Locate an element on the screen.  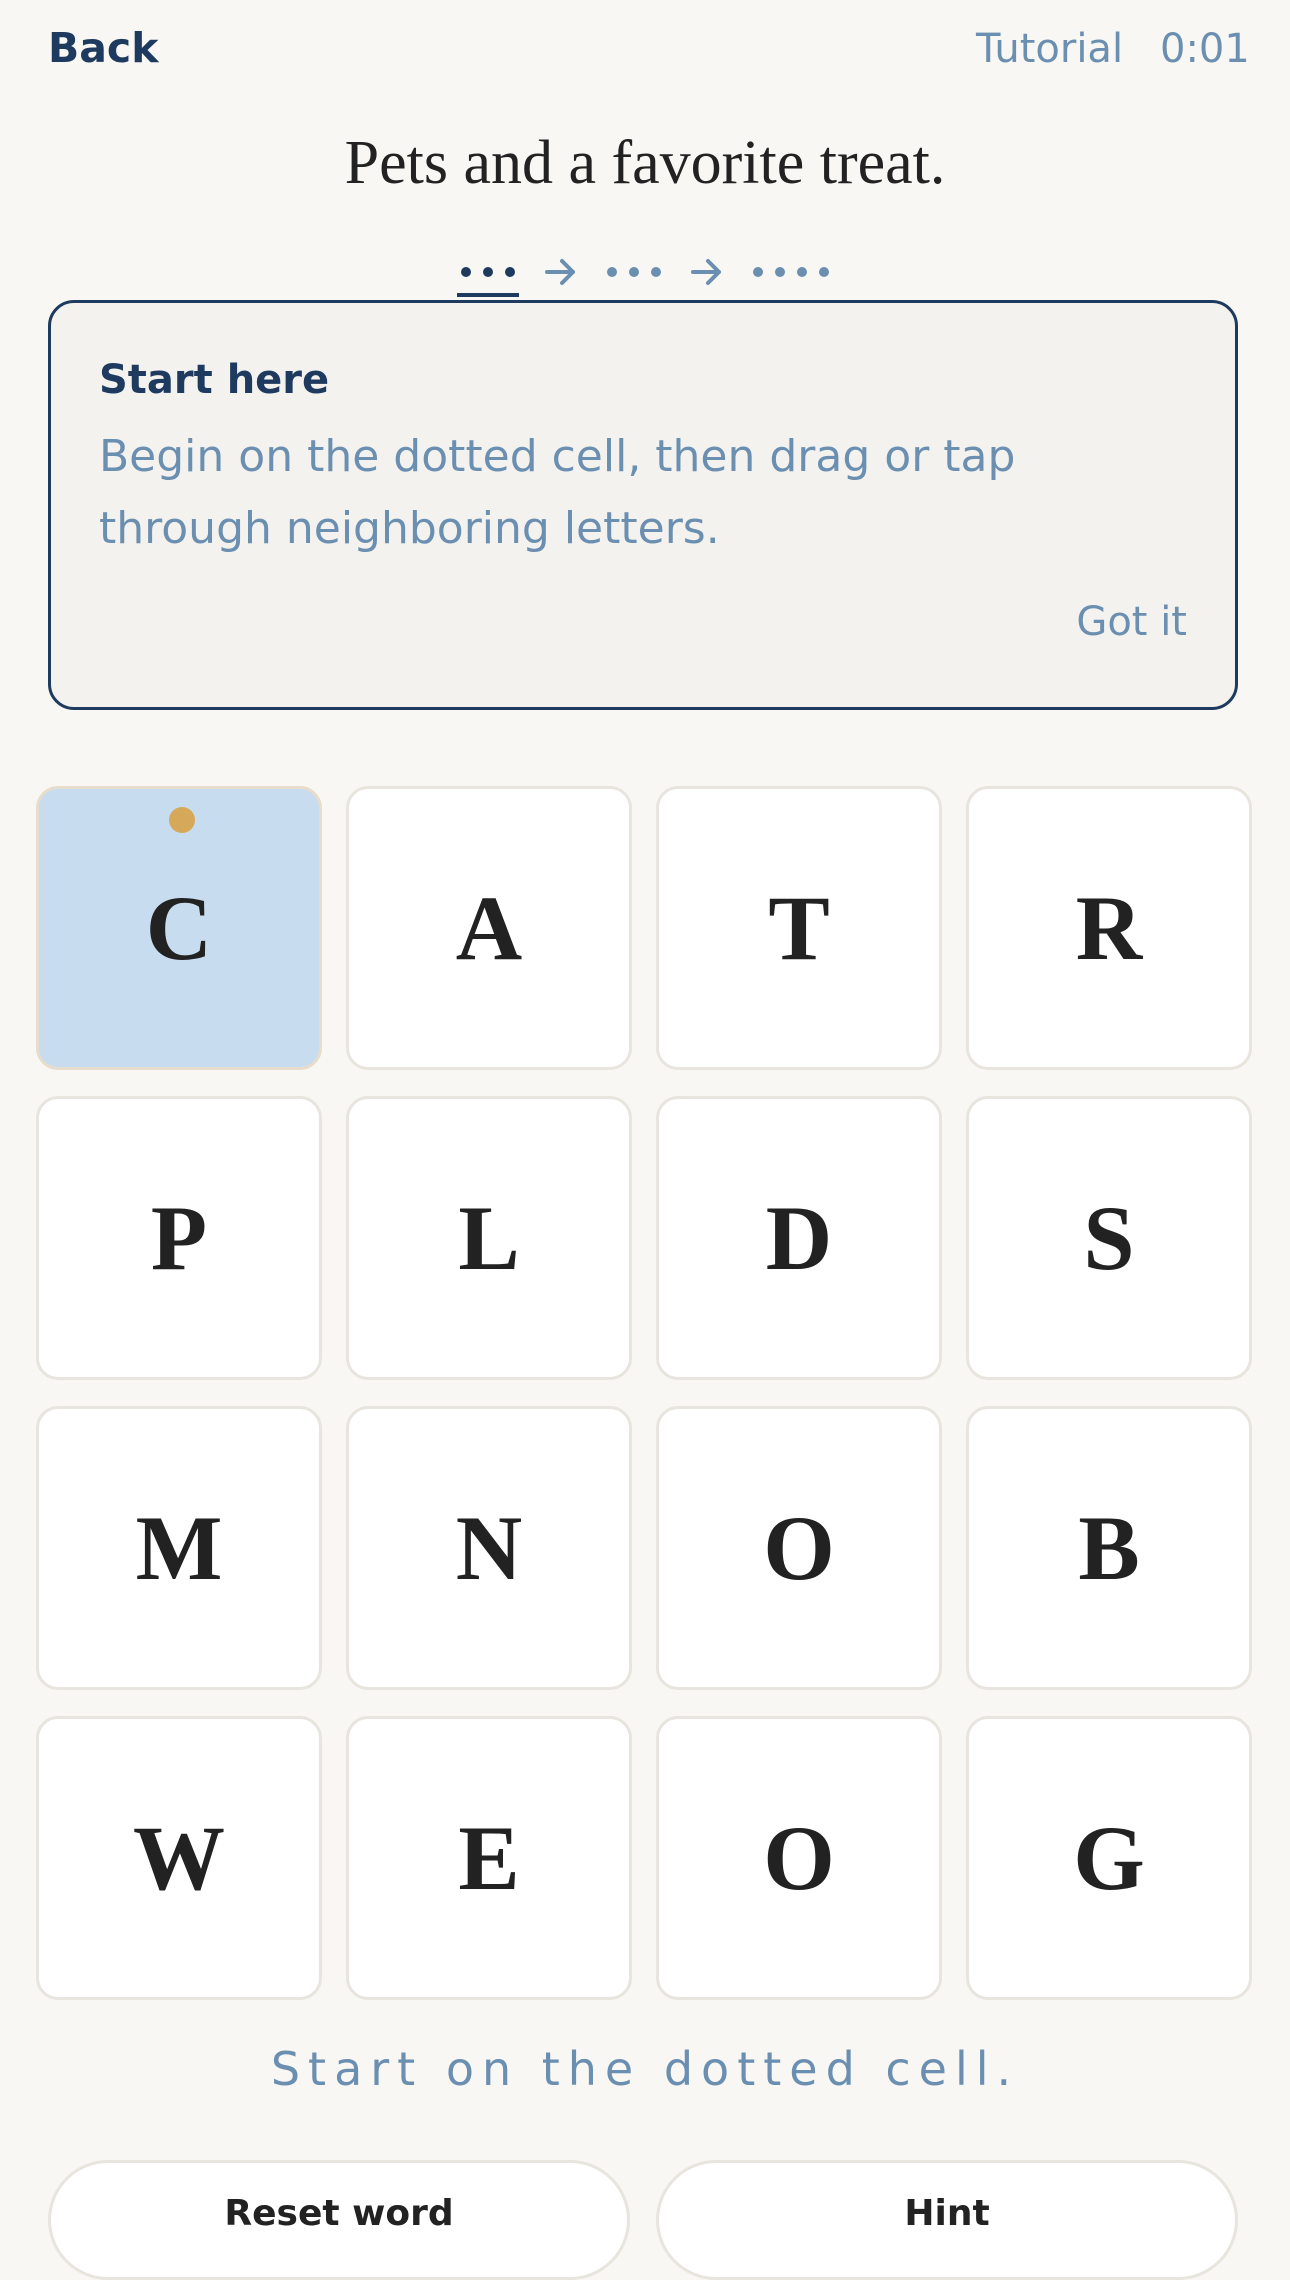
cell-letter: A is located at coordinates (489, 928).